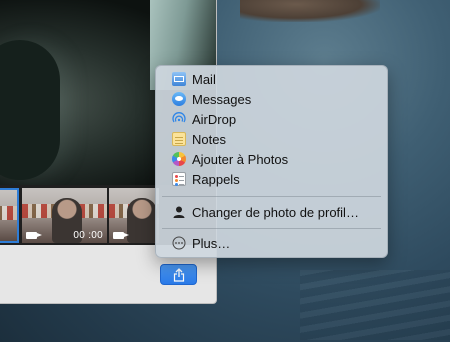 The width and height of the screenshot is (450, 342). Describe the element at coordinates (222, 99) in the screenshot. I see `menu-item-label: Messages` at that location.